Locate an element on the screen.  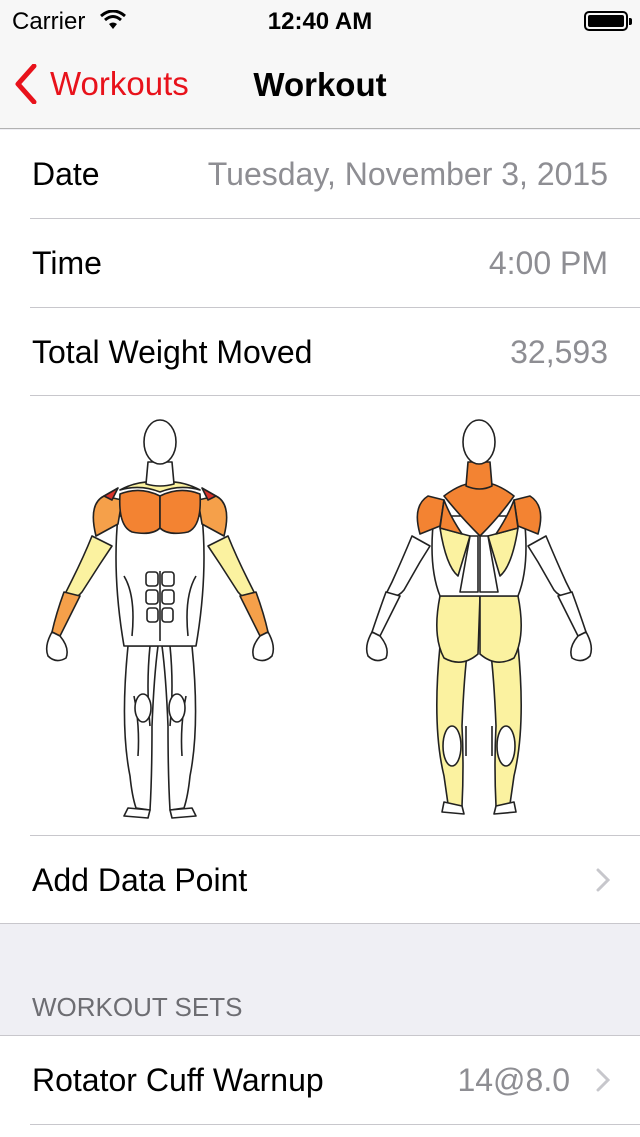
workout-set-name: Rotator Cuff Warnup is located at coordinates (178, 1079).